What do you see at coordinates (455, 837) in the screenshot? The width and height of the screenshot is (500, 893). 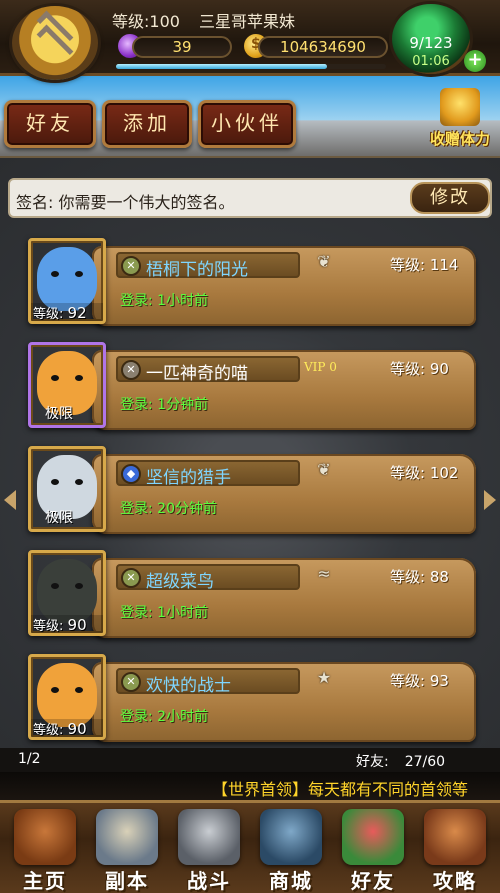 I see `guide-book-icon` at bounding box center [455, 837].